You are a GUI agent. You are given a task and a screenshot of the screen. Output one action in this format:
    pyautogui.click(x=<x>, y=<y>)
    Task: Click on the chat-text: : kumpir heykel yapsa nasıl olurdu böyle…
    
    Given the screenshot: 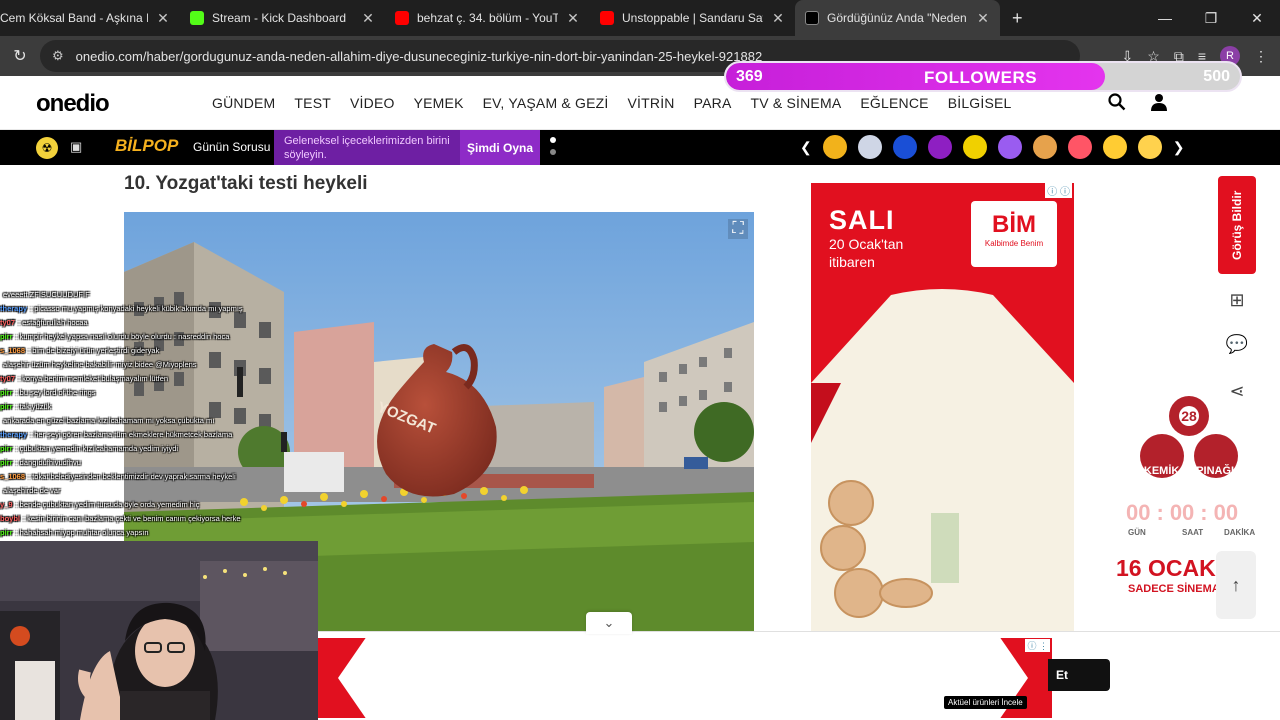 What is the action you would take?
    pyautogui.click(x=122, y=336)
    